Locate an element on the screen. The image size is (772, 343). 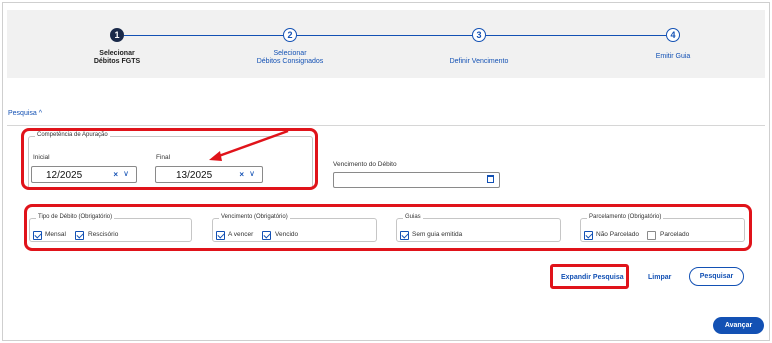
clear-button: Limpar is located at coordinates (659, 277).